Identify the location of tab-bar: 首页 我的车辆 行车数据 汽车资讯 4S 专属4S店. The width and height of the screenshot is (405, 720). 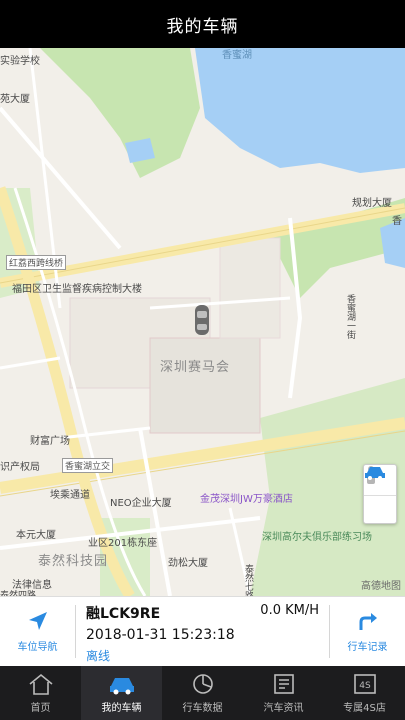
(202, 693).